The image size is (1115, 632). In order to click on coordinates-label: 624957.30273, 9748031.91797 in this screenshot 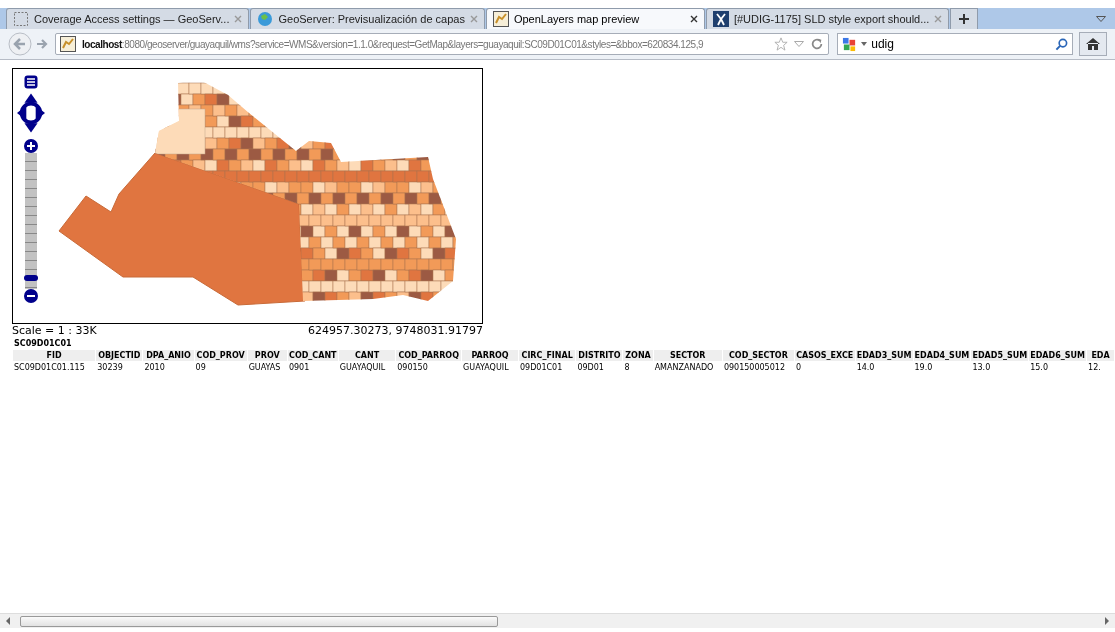, I will do `click(395, 330)`.